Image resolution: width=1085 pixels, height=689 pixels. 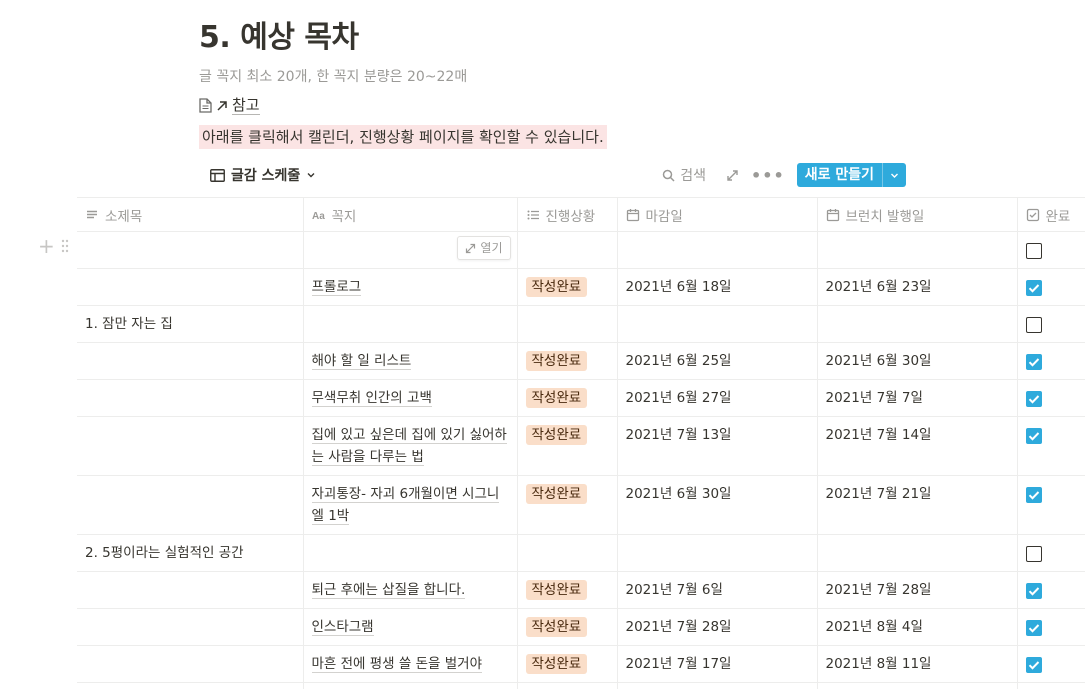 I want to click on table-row: 열기, so click(x=581, y=250).